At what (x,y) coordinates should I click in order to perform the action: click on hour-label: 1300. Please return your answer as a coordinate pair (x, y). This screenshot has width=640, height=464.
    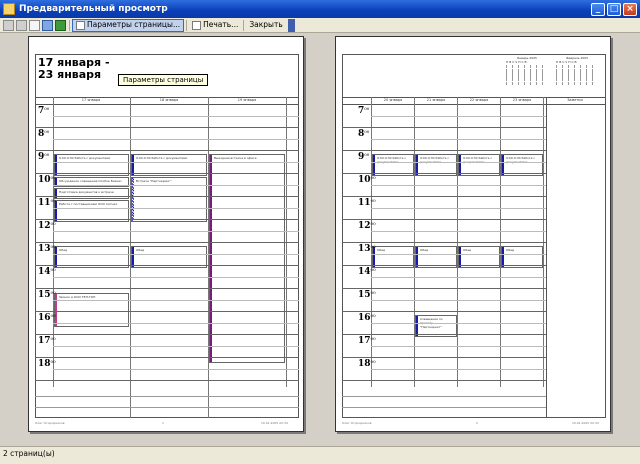
    Looking at the image, I should click on (367, 249).